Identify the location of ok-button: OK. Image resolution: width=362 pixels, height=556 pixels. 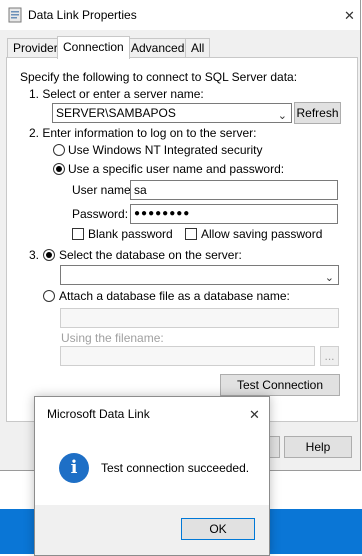
(218, 529).